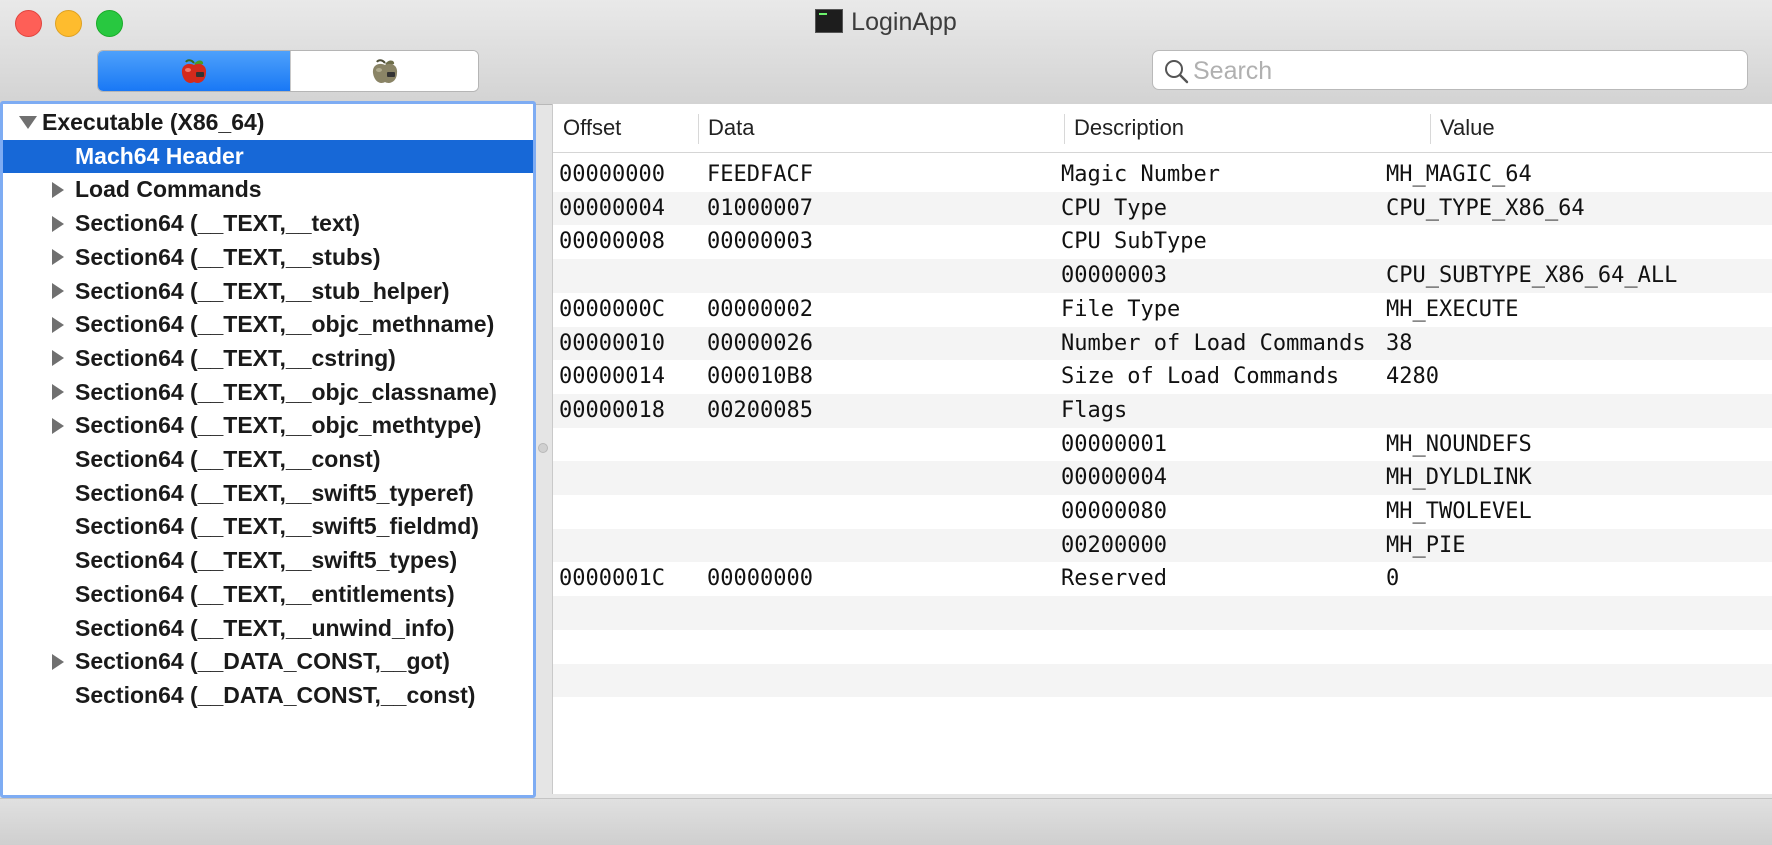  I want to click on cell-data: FEEDFACF, so click(760, 174).